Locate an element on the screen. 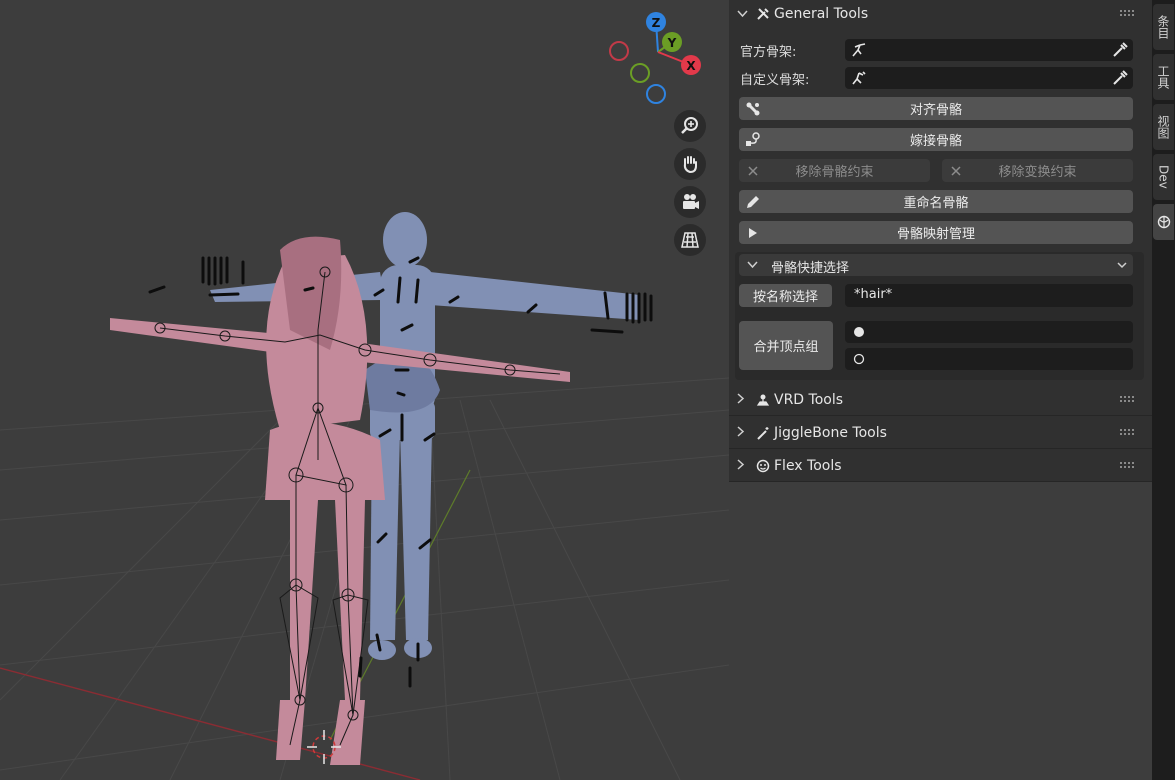 The image size is (1175, 780). custom-rig-field is located at coordinates (989, 78).